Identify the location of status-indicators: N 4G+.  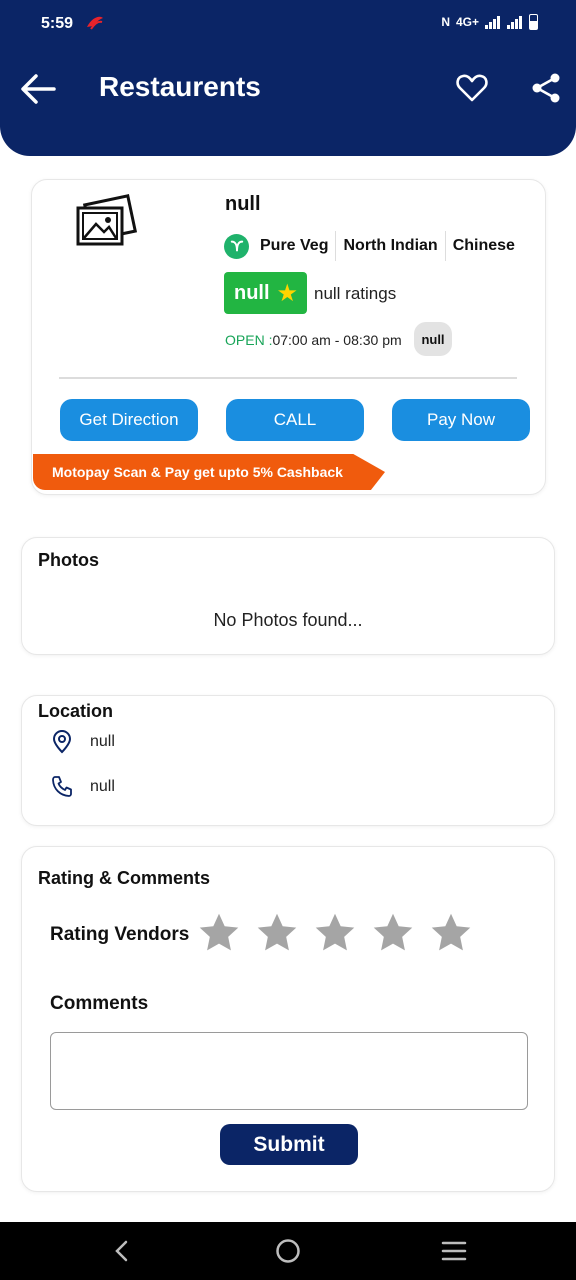
(489, 22).